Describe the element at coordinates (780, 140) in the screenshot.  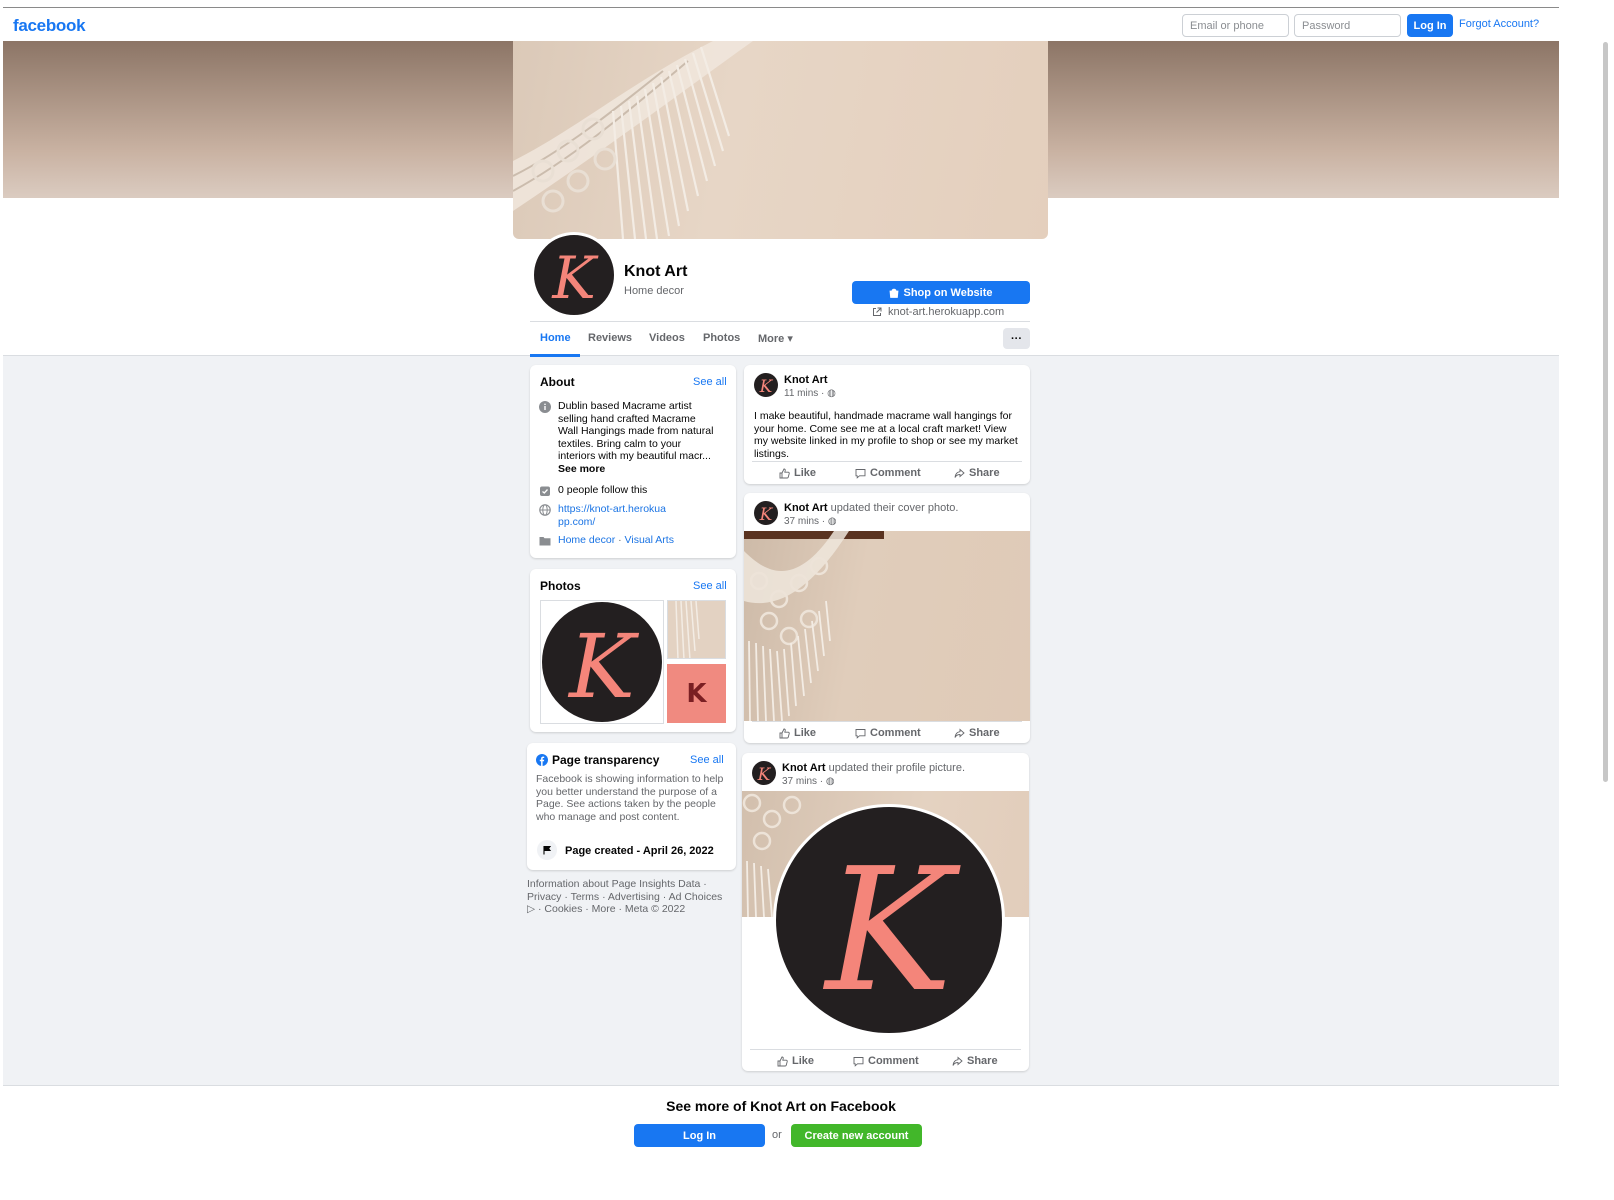
I see `cover-photo` at that location.